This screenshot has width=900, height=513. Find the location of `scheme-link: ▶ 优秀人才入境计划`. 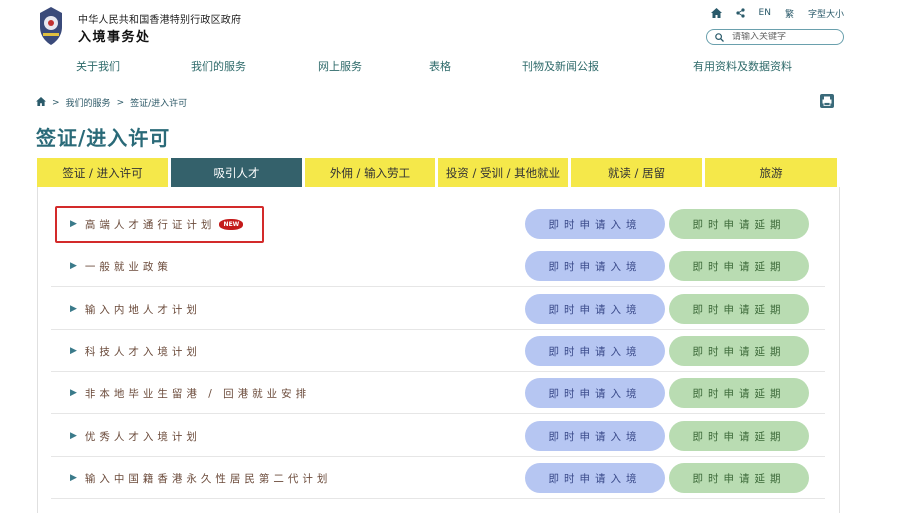

scheme-link: ▶ 优秀人才入境计划 is located at coordinates (135, 436).